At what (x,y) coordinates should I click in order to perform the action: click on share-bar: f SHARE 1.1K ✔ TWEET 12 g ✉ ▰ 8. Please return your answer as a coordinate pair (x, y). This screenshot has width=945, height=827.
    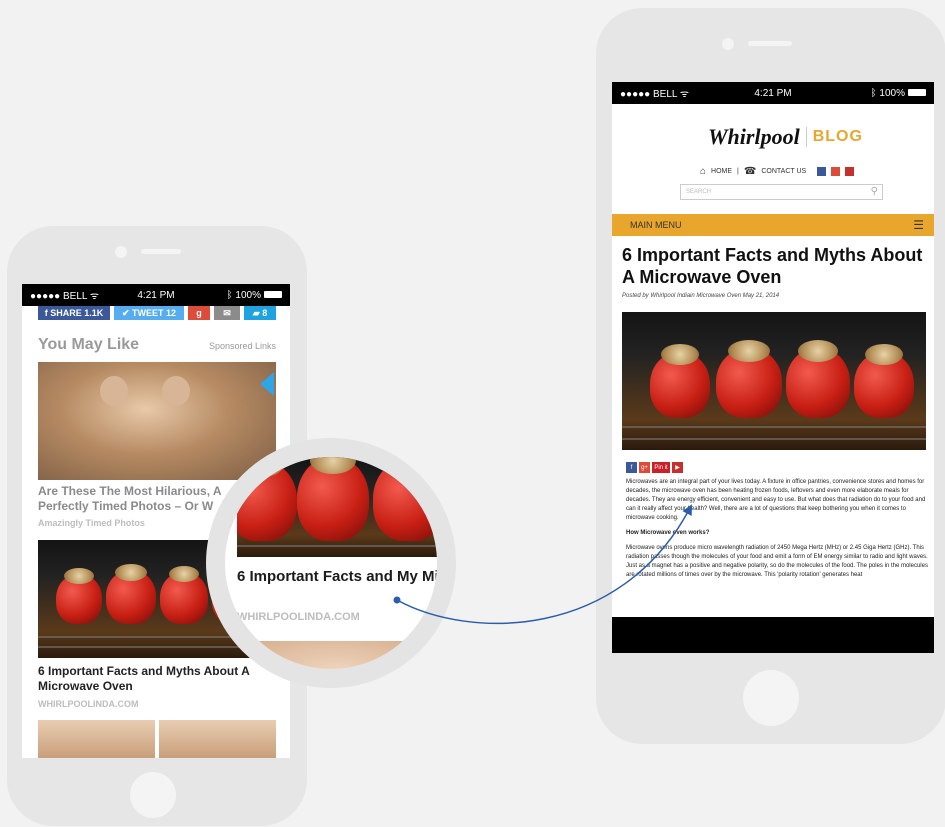
    Looking at the image, I should click on (158, 313).